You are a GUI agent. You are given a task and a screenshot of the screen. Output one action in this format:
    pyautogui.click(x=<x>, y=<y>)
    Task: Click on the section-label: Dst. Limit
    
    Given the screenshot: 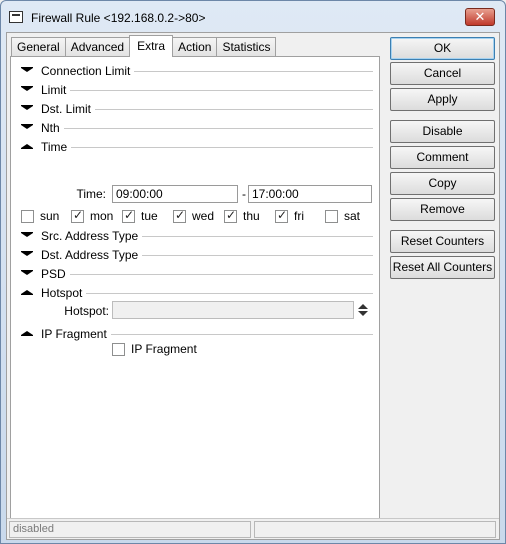 What is the action you would take?
    pyautogui.click(x=66, y=109)
    